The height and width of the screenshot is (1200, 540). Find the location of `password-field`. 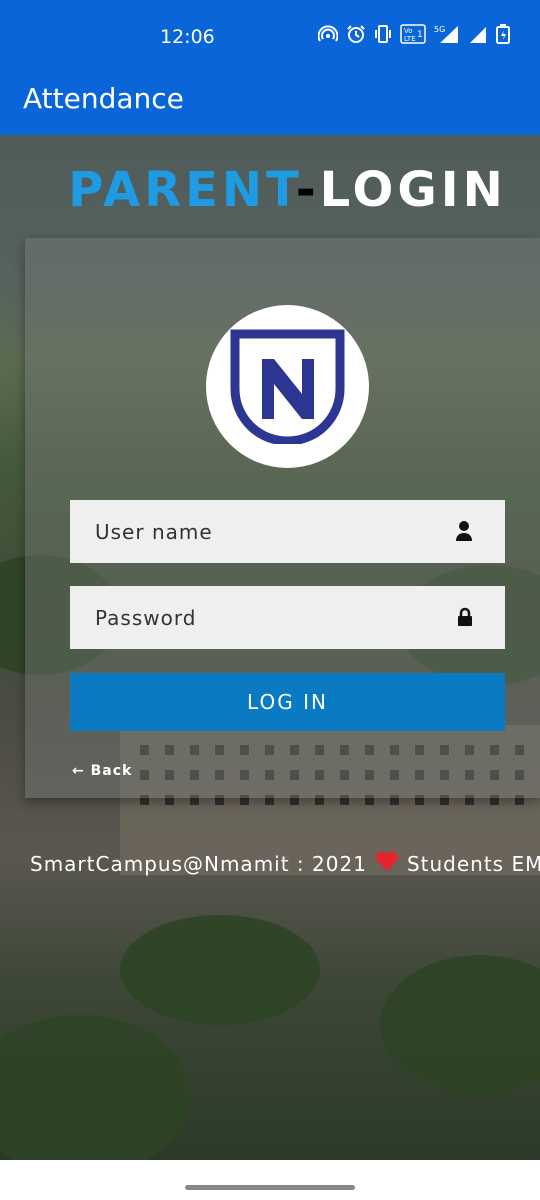

password-field is located at coordinates (287, 617).